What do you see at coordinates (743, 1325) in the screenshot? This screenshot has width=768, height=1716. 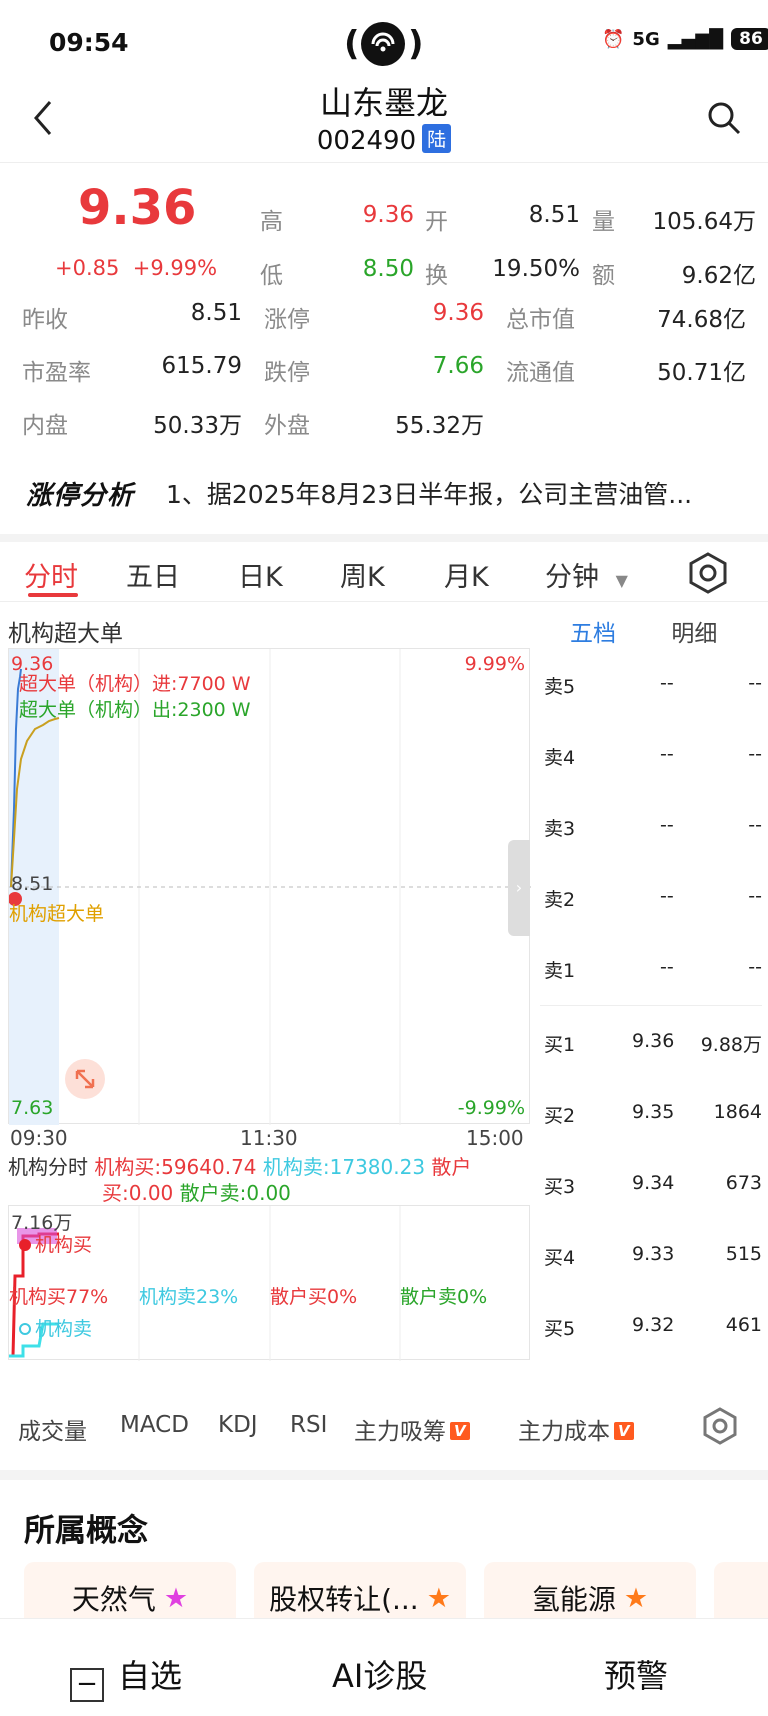 I see `bid-volume: 461` at bounding box center [743, 1325].